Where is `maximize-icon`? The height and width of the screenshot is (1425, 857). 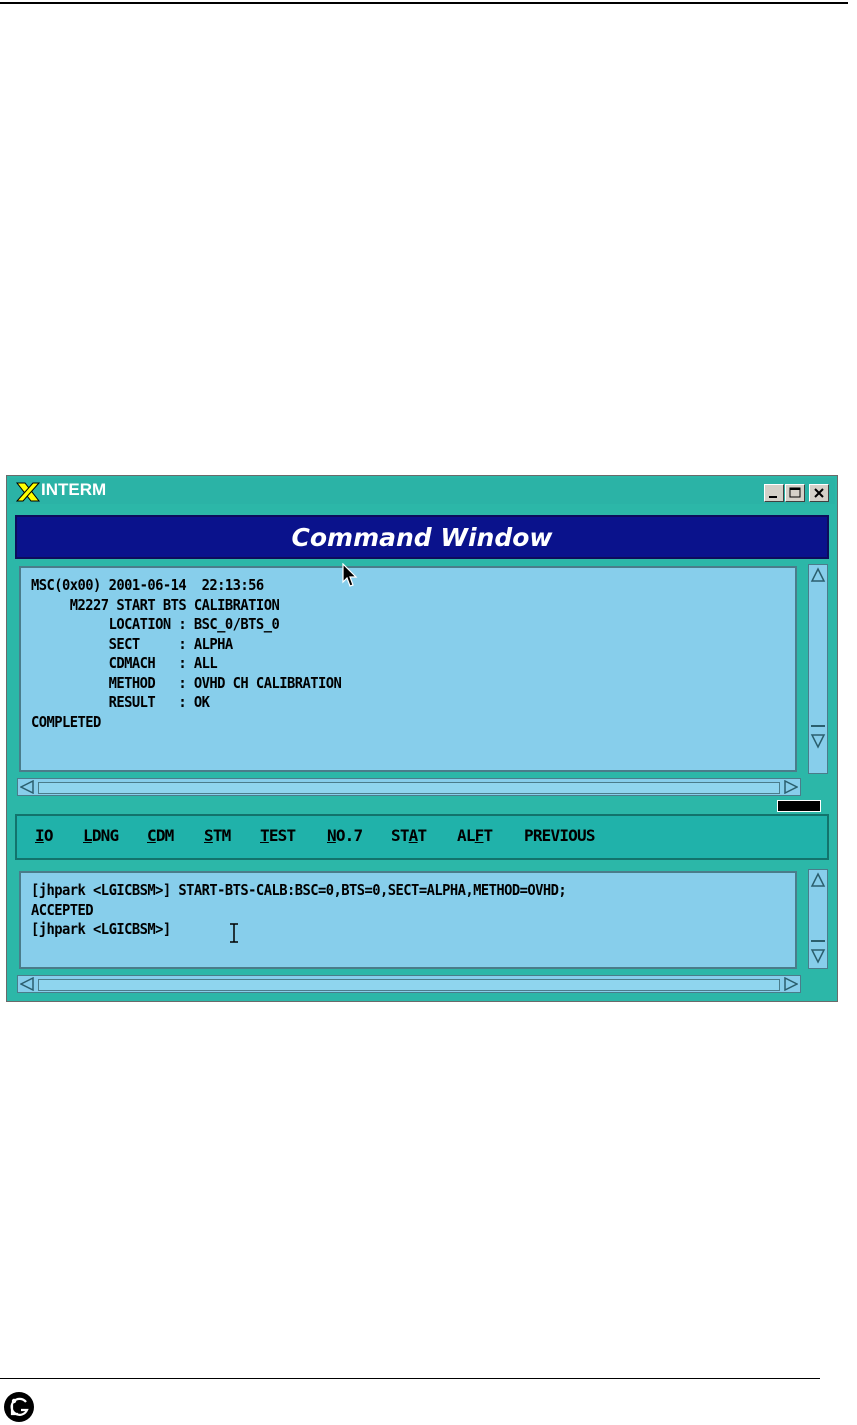
maximize-icon is located at coordinates (795, 492).